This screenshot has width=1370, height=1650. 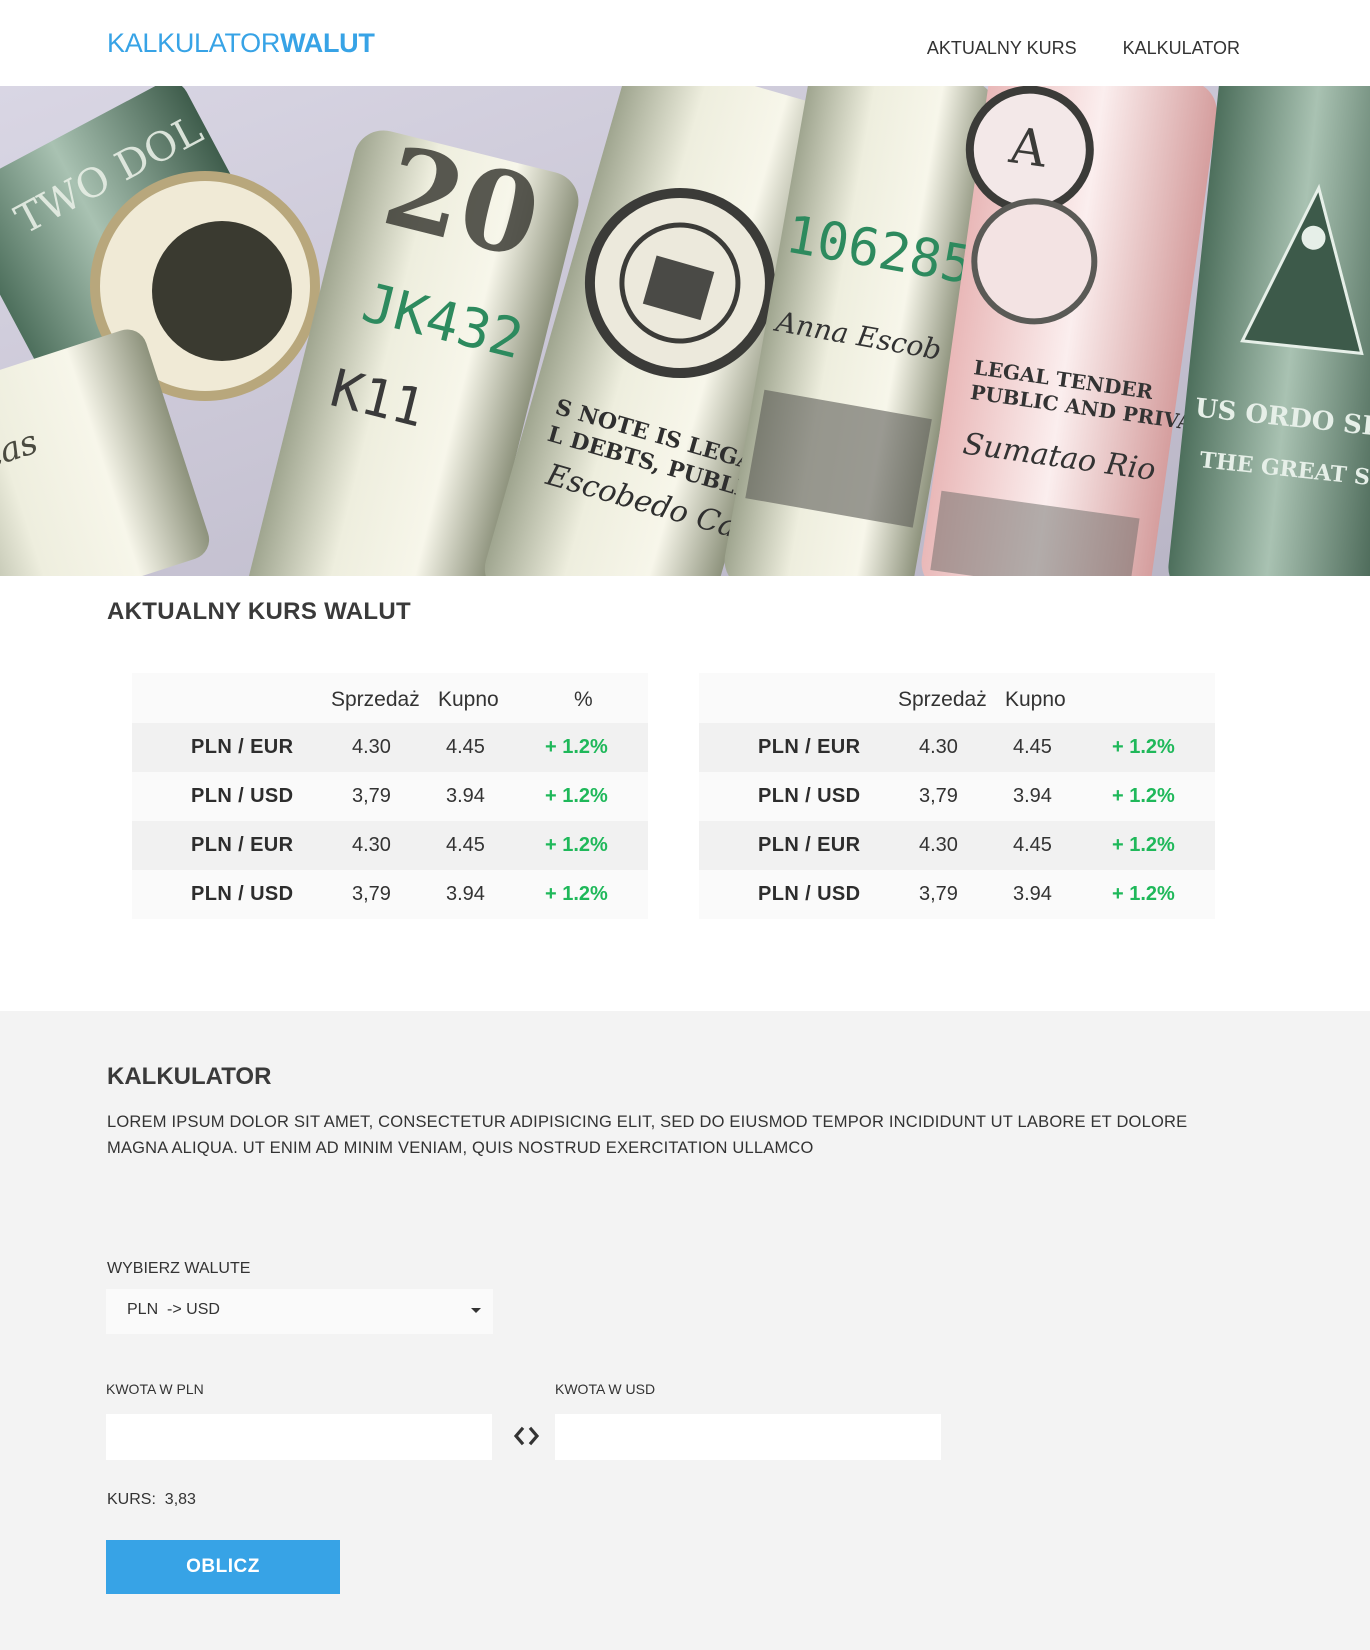 I want to click on site-header: KALKULATORWALUT AKTUALNY KURS KALKULATOR, so click(x=685, y=43).